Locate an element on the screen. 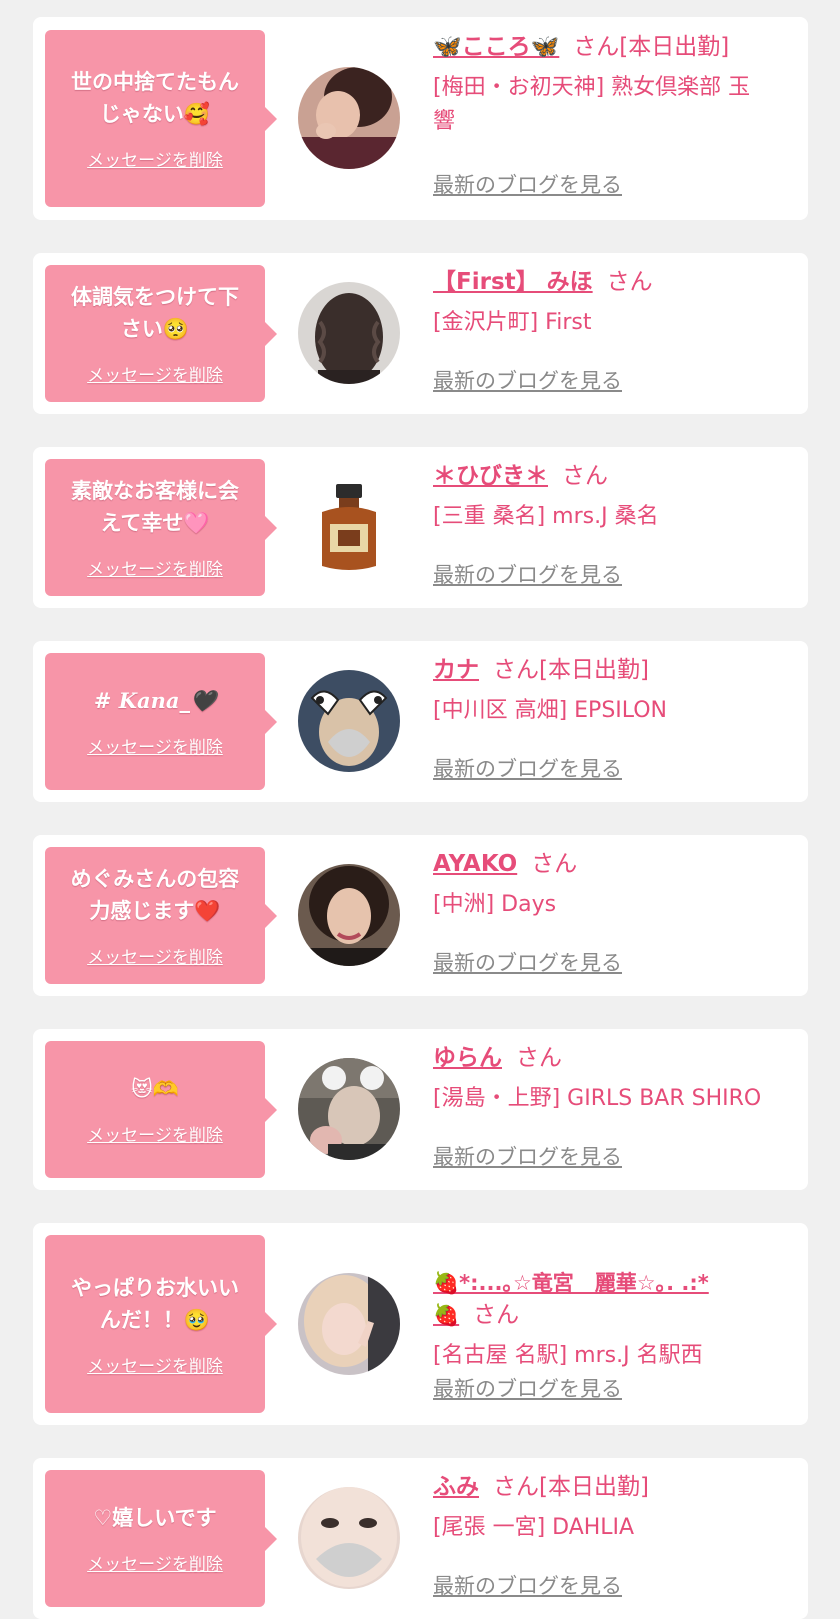 Image resolution: width=840 pixels, height=1619 pixels. curly-hair-photo-icon is located at coordinates (349, 333).